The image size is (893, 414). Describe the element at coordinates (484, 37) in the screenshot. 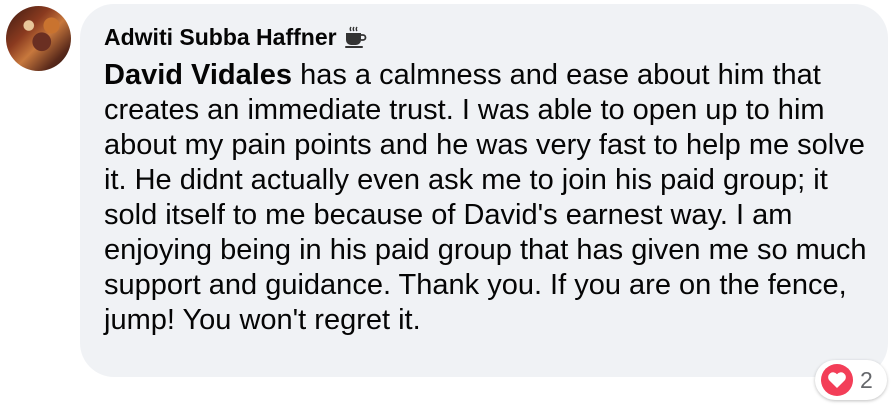

I see `comment-header: Adwiti Subba Haffner` at that location.